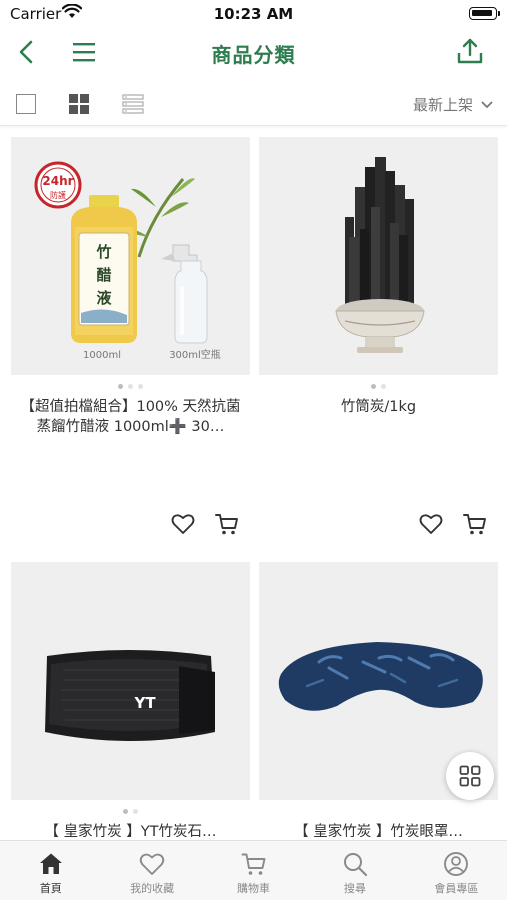 The height and width of the screenshot is (900, 507). I want to click on page-title: 商品分類, so click(253, 55).